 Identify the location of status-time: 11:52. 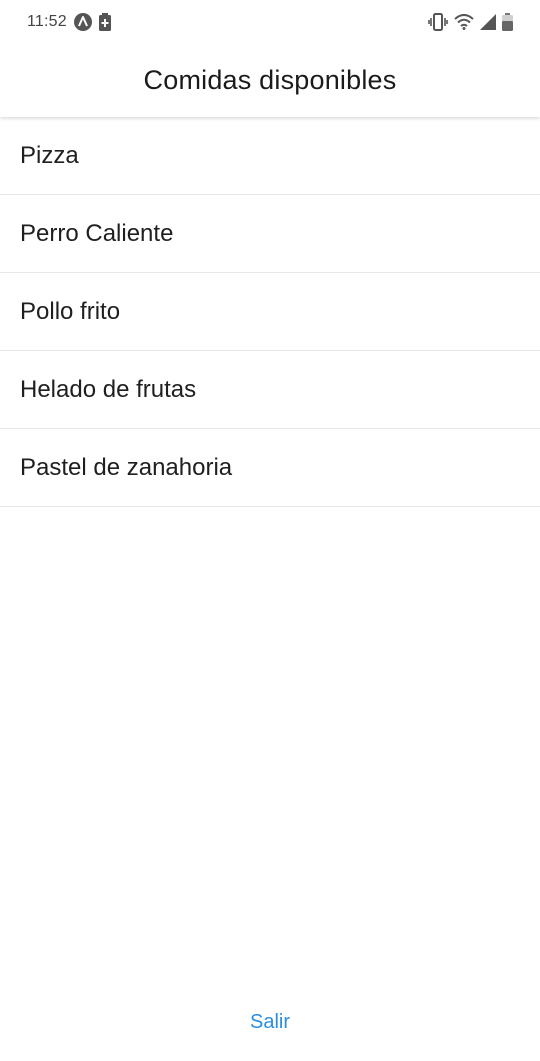
(47, 21).